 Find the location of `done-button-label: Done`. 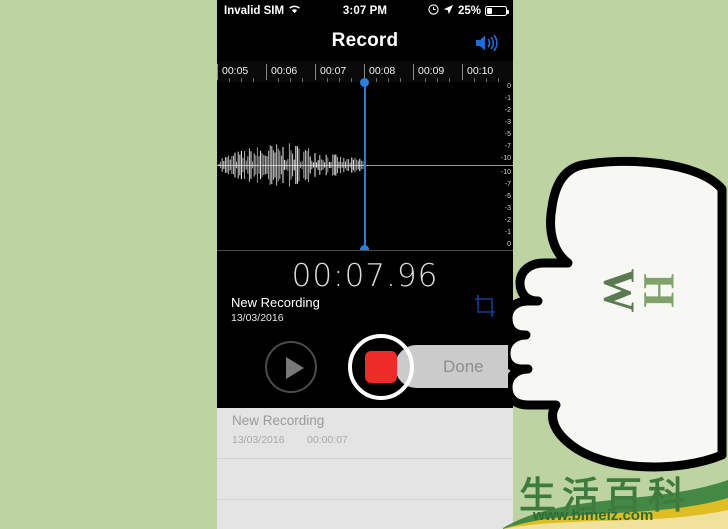

done-button-label: Done is located at coordinates (463, 366).